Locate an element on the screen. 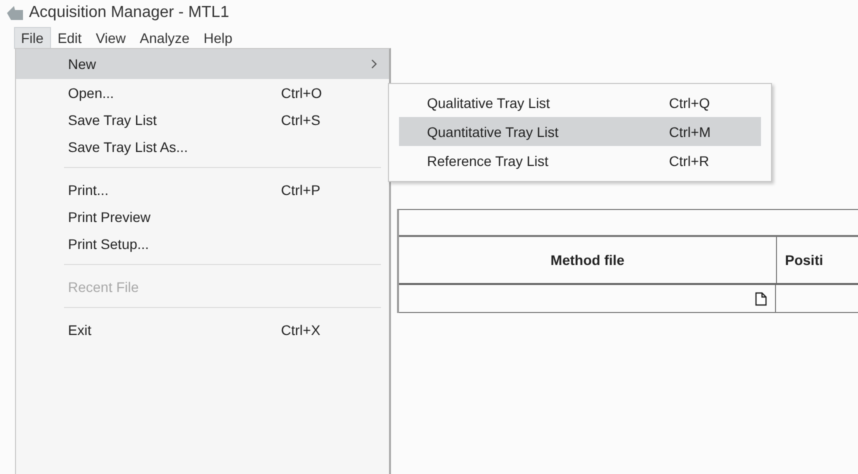  menu-entry: New is located at coordinates (202, 64).